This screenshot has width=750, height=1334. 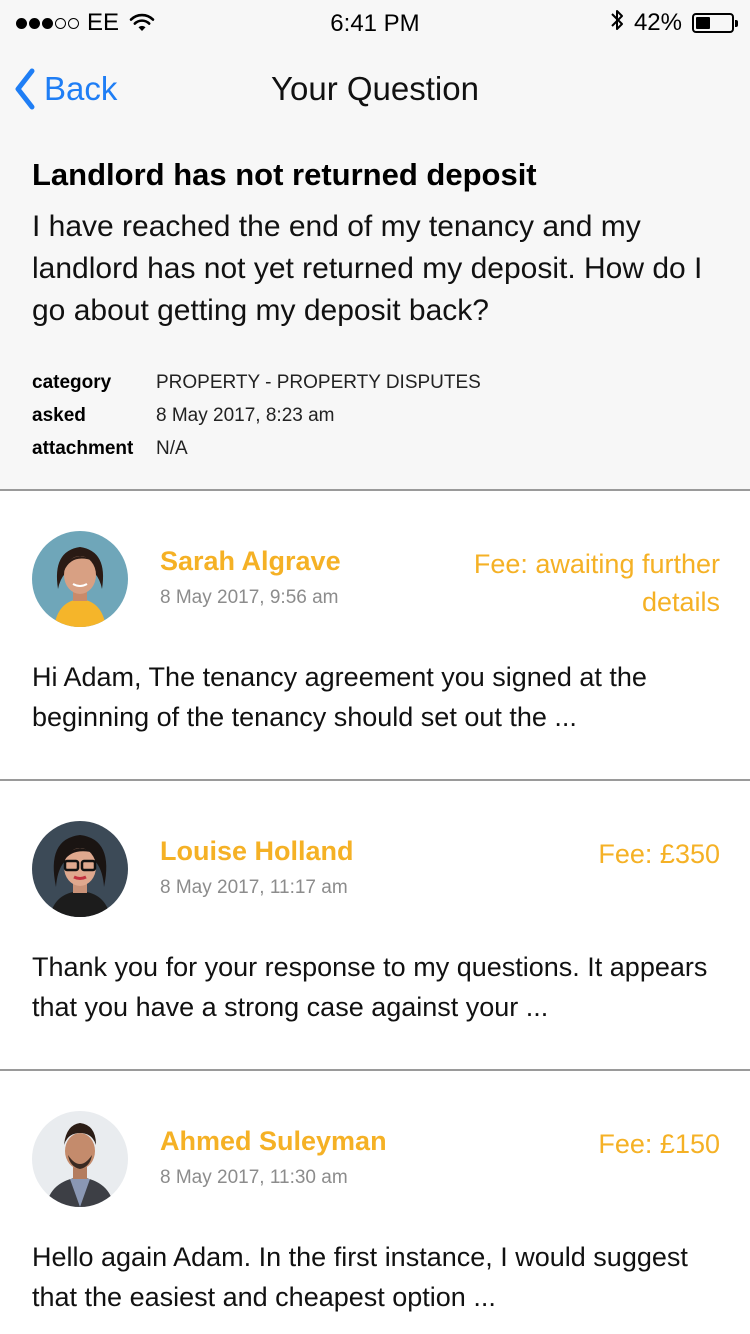 I want to click on meta-key: attachment, so click(x=83, y=448).